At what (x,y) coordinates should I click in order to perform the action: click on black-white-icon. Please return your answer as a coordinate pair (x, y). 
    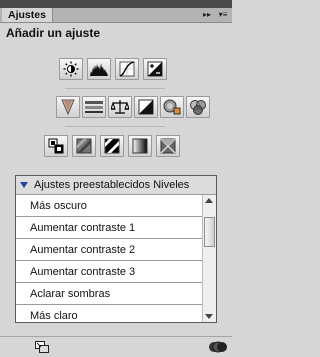
    Looking at the image, I should click on (146, 107).